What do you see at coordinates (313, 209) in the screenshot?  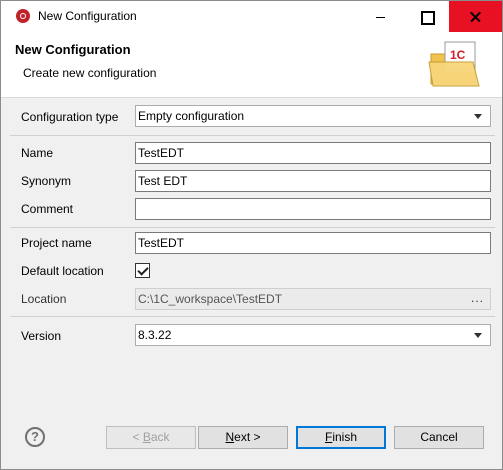 I see `comment-input` at bounding box center [313, 209].